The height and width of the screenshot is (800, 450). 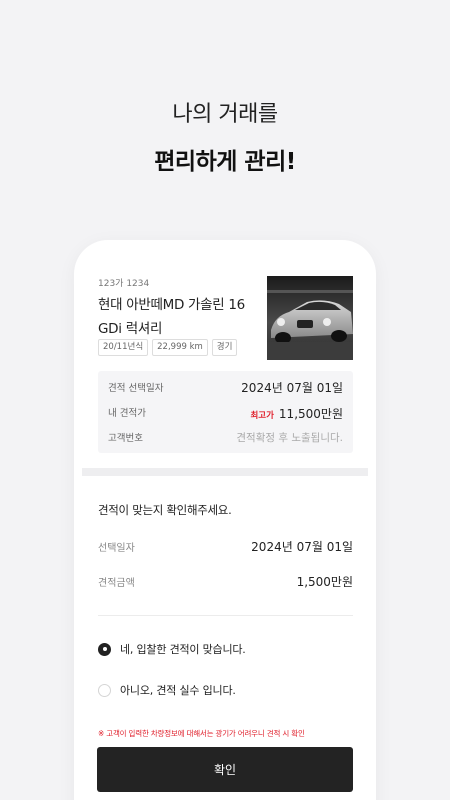 What do you see at coordinates (302, 546) in the screenshot?
I see `confirm-date-value: 2024년 07월 01일` at bounding box center [302, 546].